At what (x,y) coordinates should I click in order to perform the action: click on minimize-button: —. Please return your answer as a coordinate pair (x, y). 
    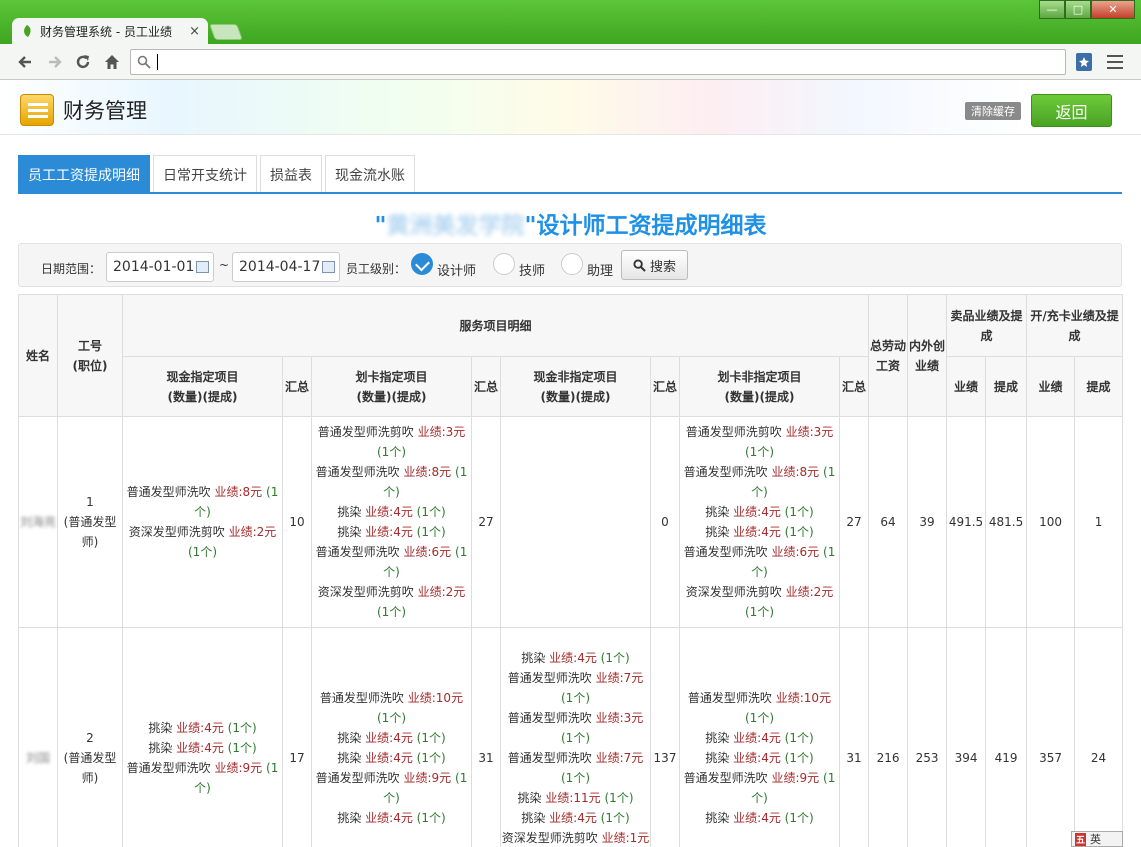
    Looking at the image, I should click on (1052, 9).